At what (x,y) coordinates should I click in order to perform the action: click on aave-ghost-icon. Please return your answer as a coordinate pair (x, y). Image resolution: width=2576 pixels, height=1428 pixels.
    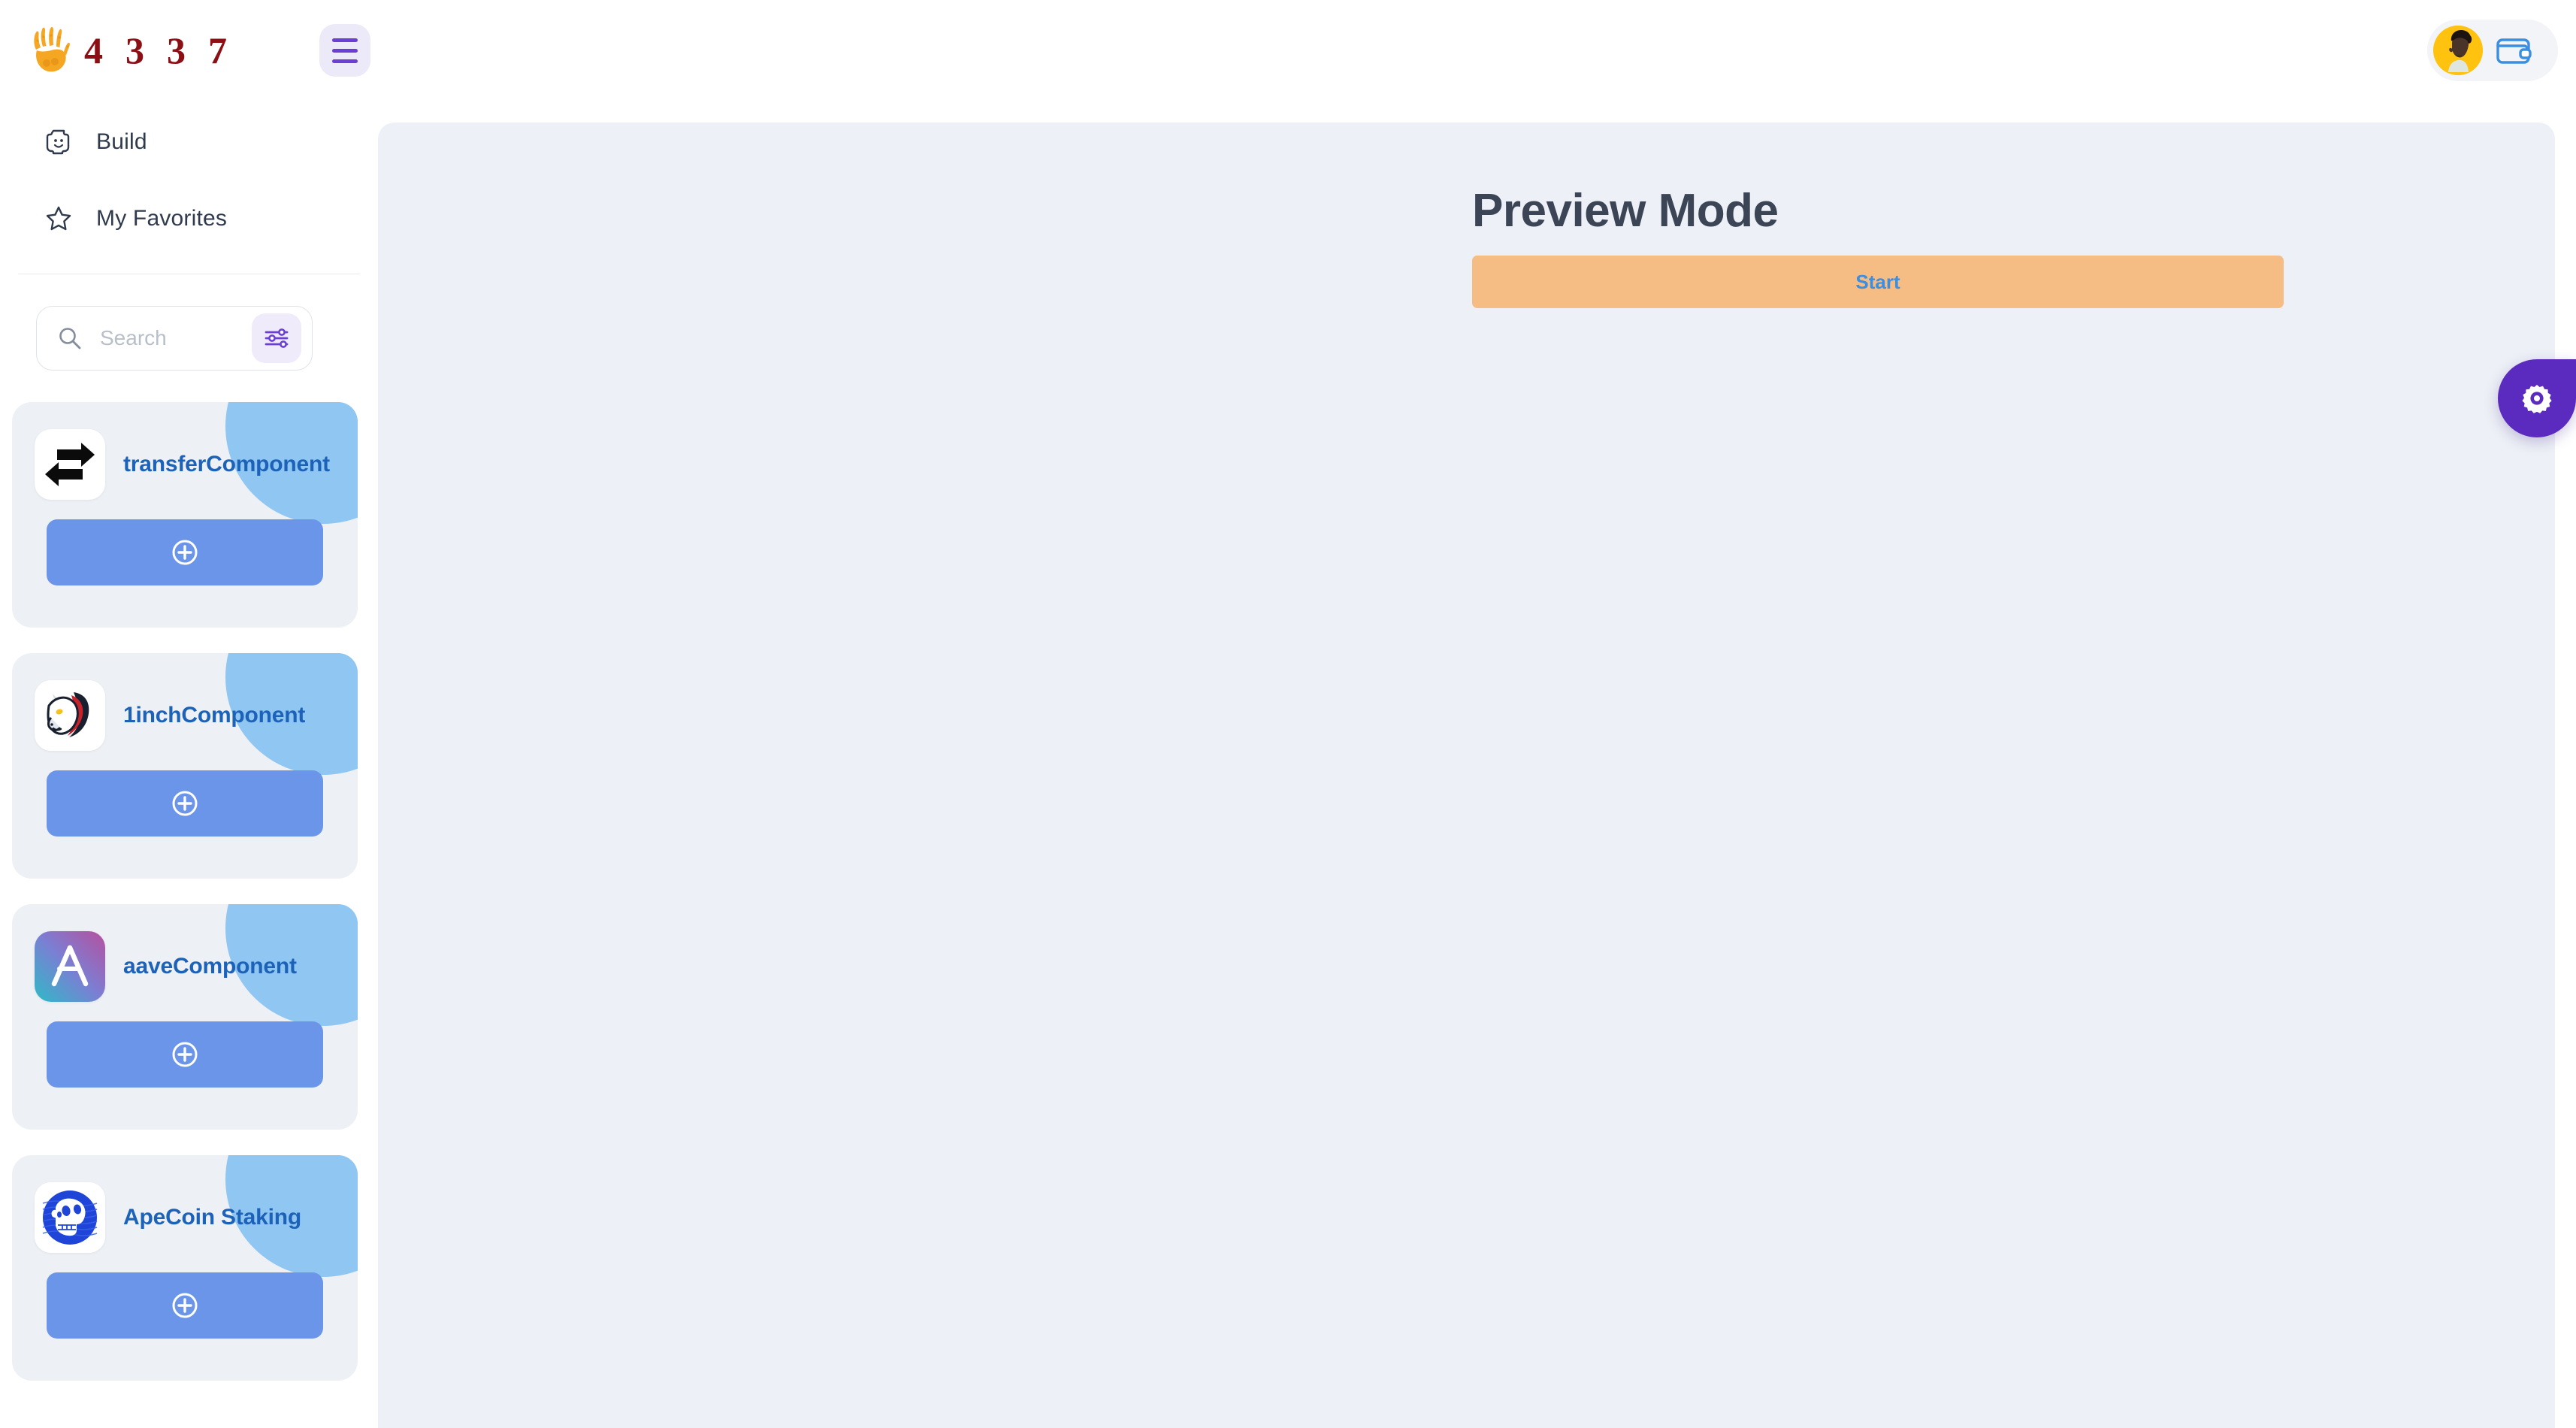
    Looking at the image, I should click on (70, 966).